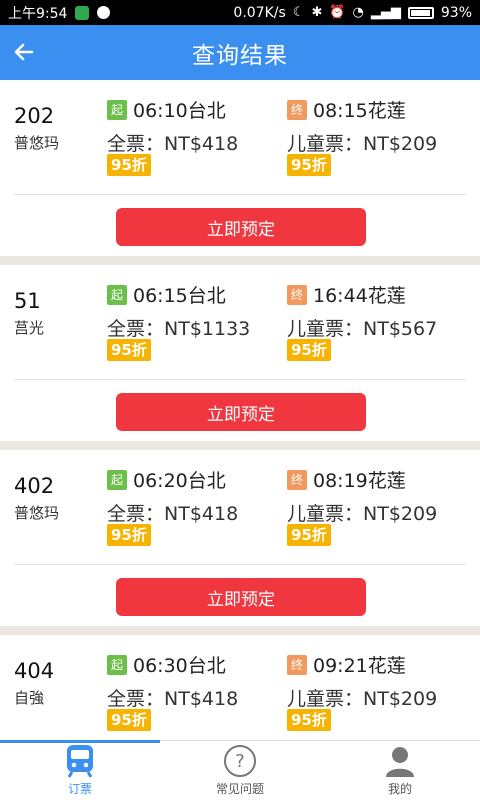  I want to click on train-type: 莒光, so click(29, 328).